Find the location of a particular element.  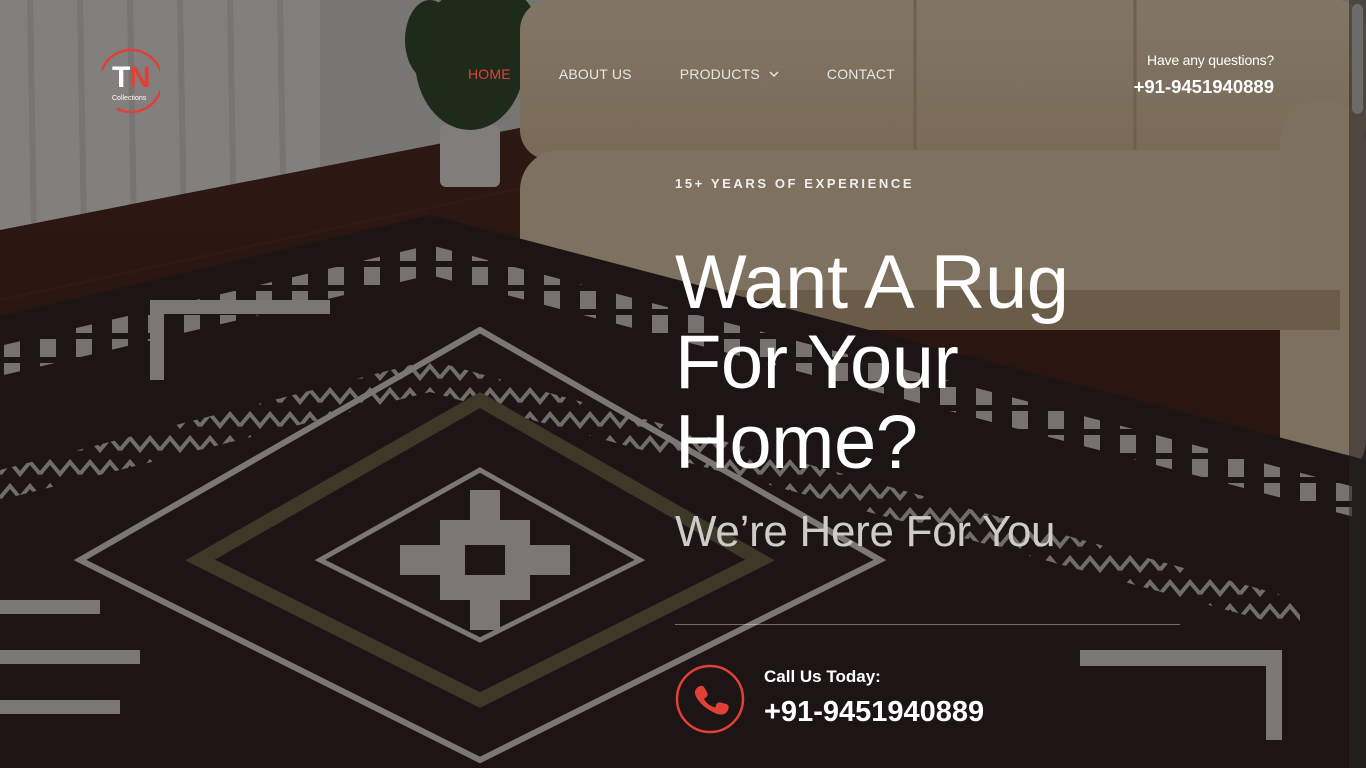

nav-item-home: HOME is located at coordinates (489, 74).